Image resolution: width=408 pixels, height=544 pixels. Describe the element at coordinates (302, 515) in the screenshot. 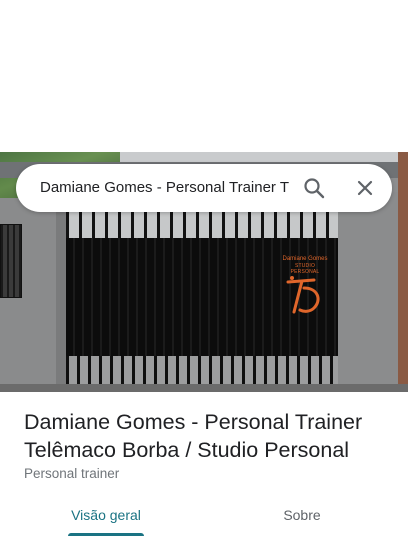

I see `tab-about: Sobre` at that location.